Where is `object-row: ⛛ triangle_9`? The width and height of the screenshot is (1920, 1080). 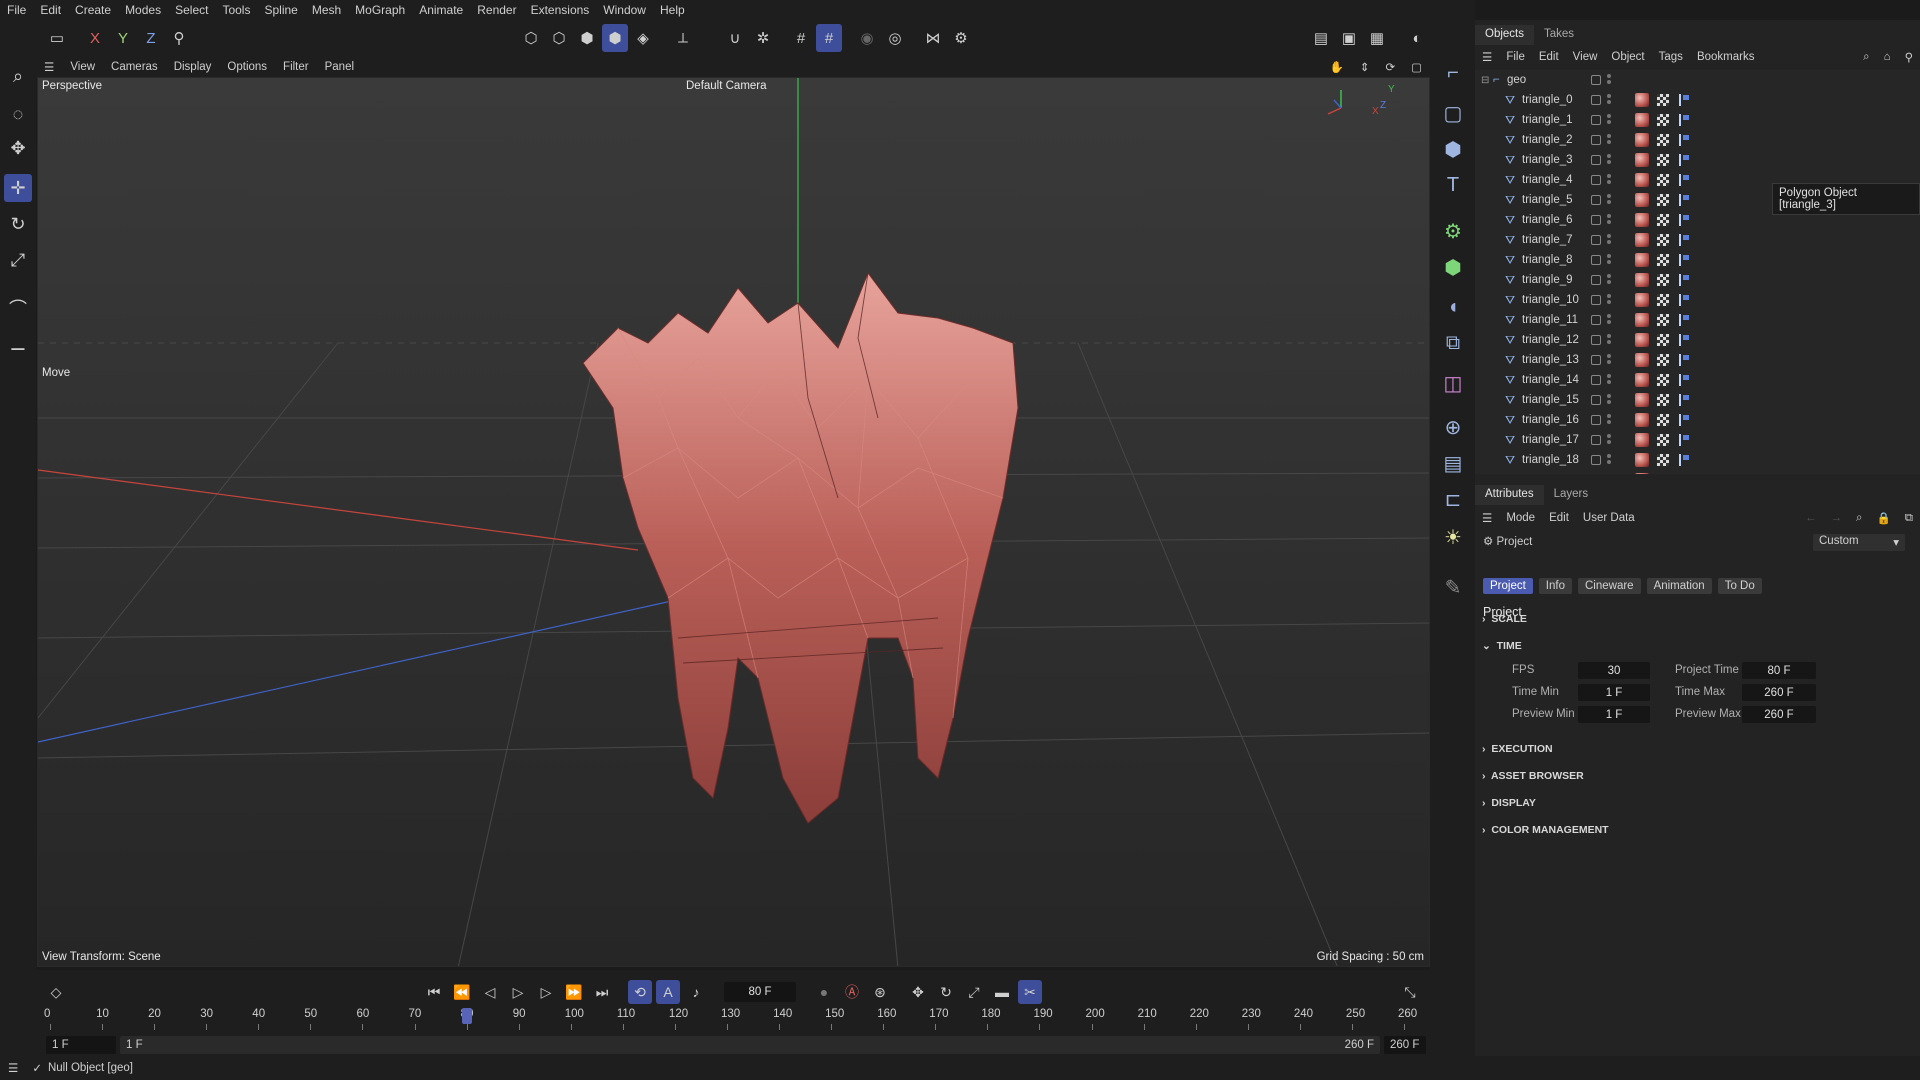 object-row: ⛛ triangle_9 is located at coordinates (1697, 280).